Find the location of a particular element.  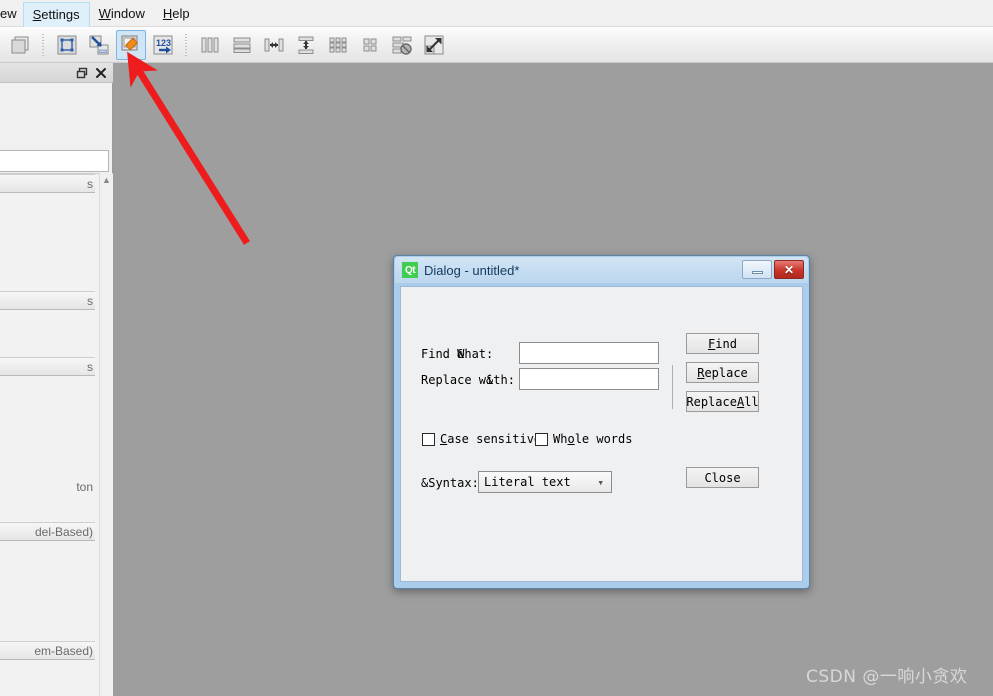

layout-in-splitter-vertical-button is located at coordinates (306, 45).